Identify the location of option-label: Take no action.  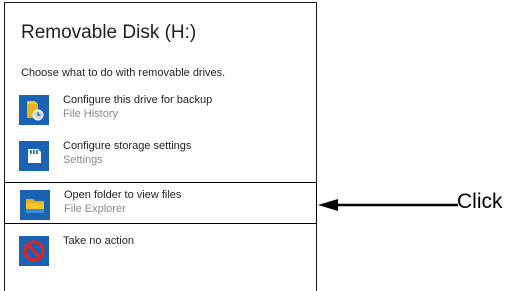
(98, 241).